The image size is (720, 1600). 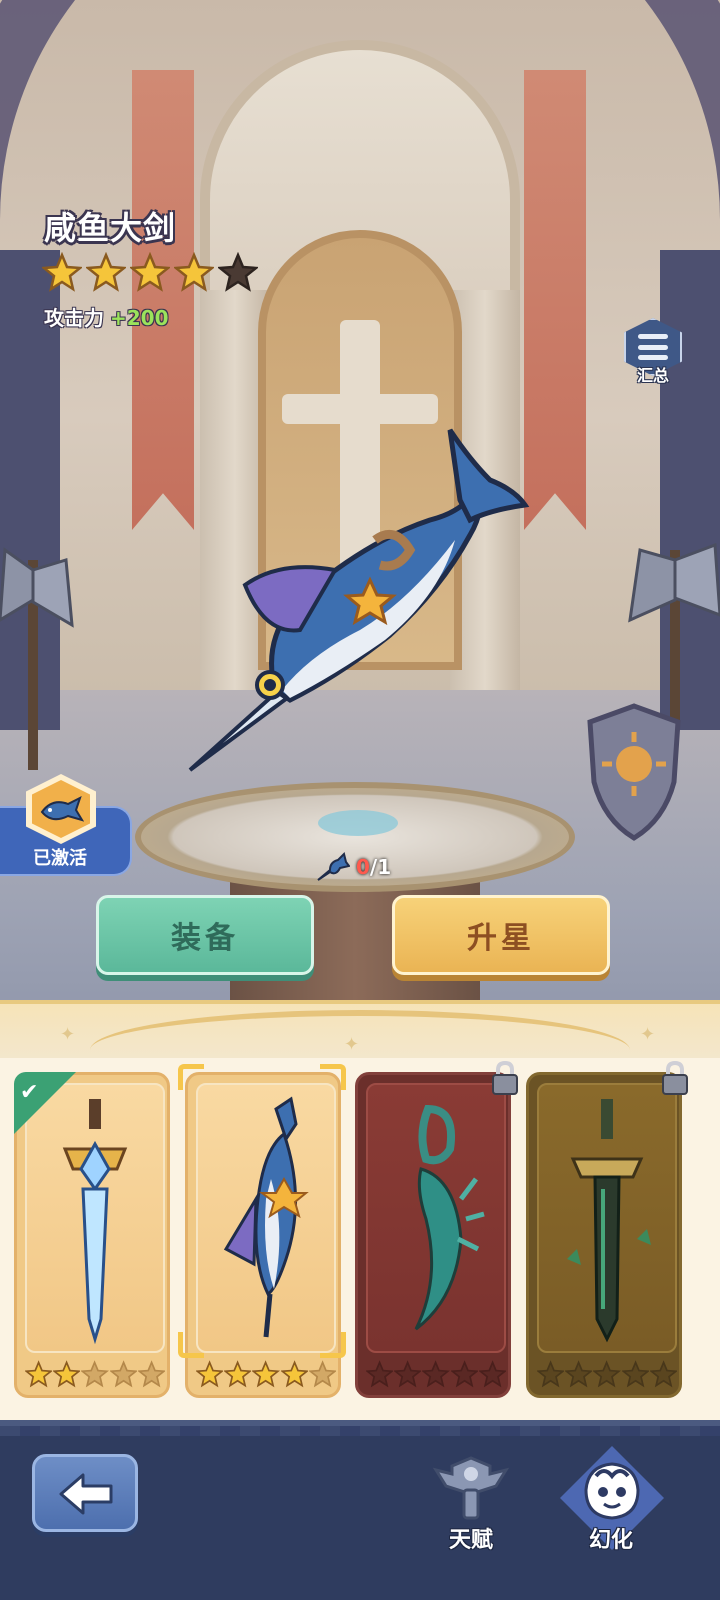 I want to click on weapon-card-swordfish, so click(x=263, y=1235).